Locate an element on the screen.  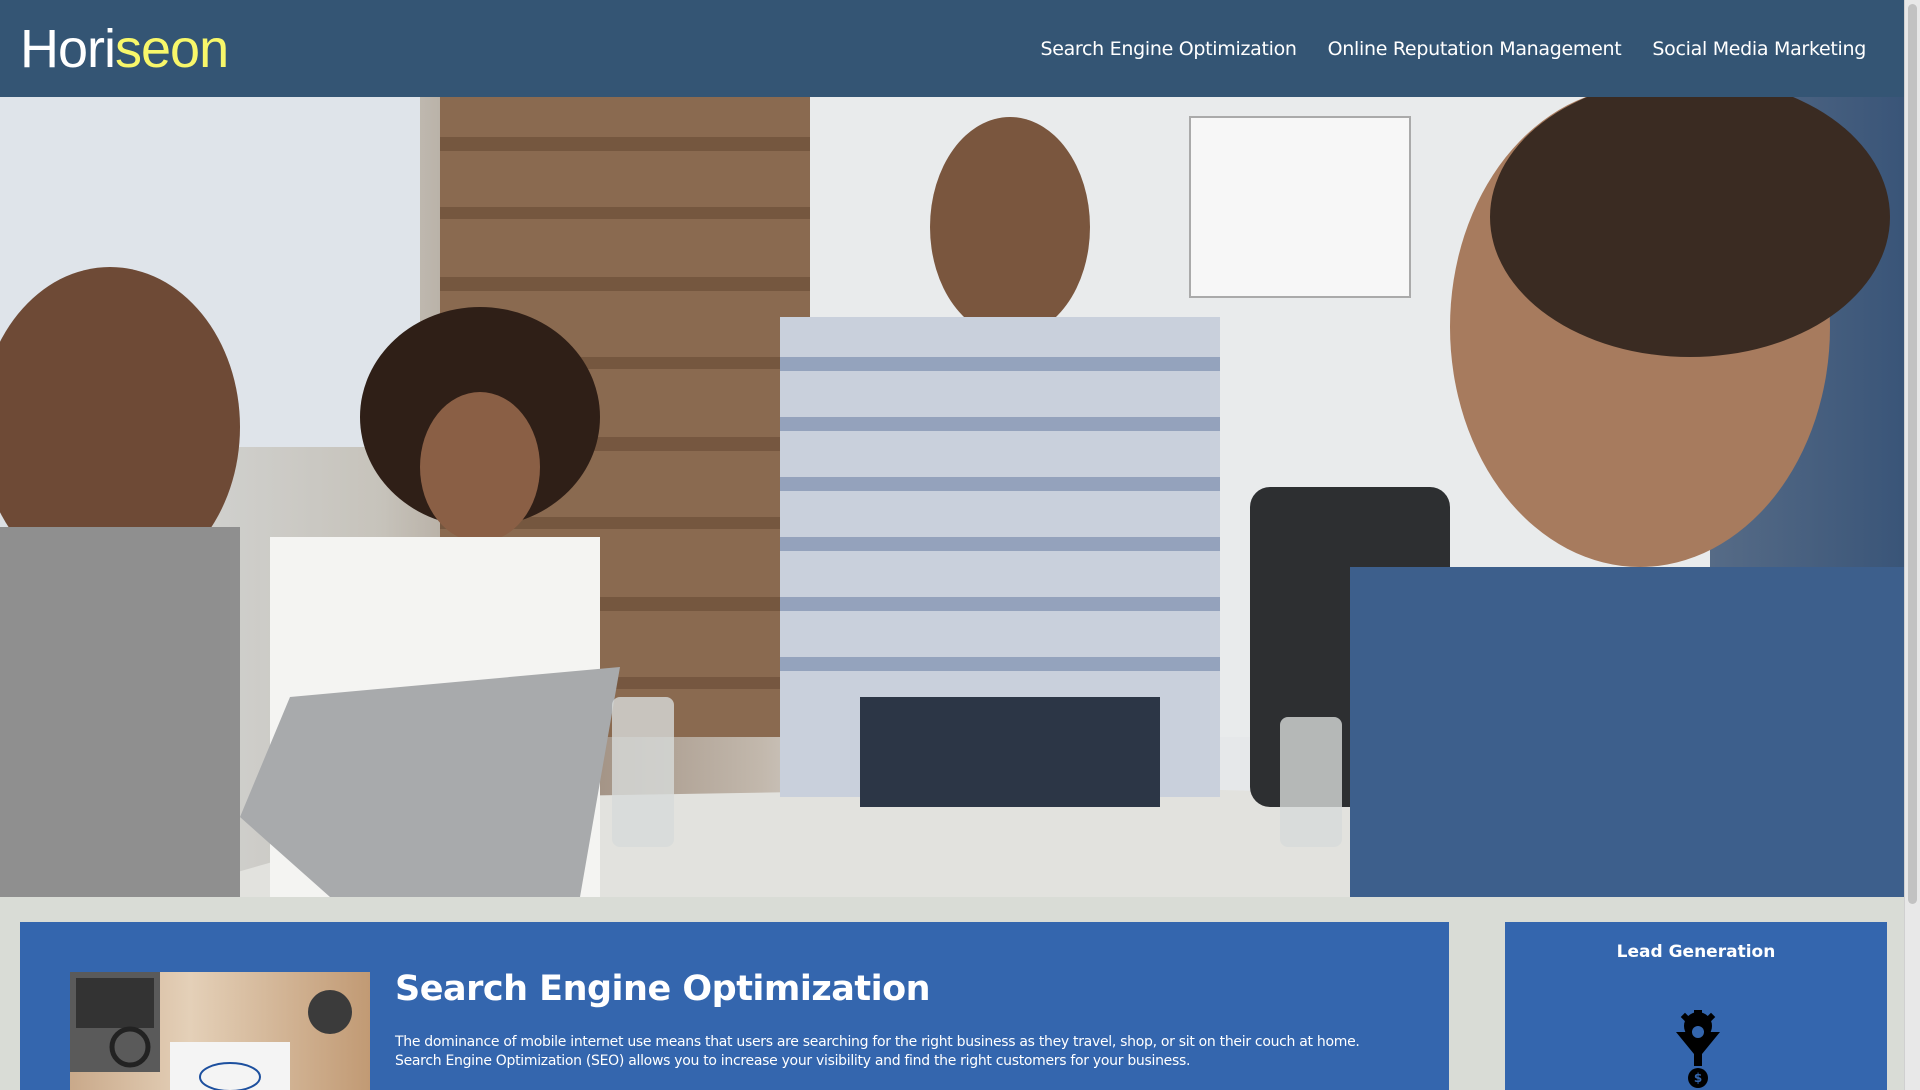
site-logo: Horiseon is located at coordinates (124, 49).